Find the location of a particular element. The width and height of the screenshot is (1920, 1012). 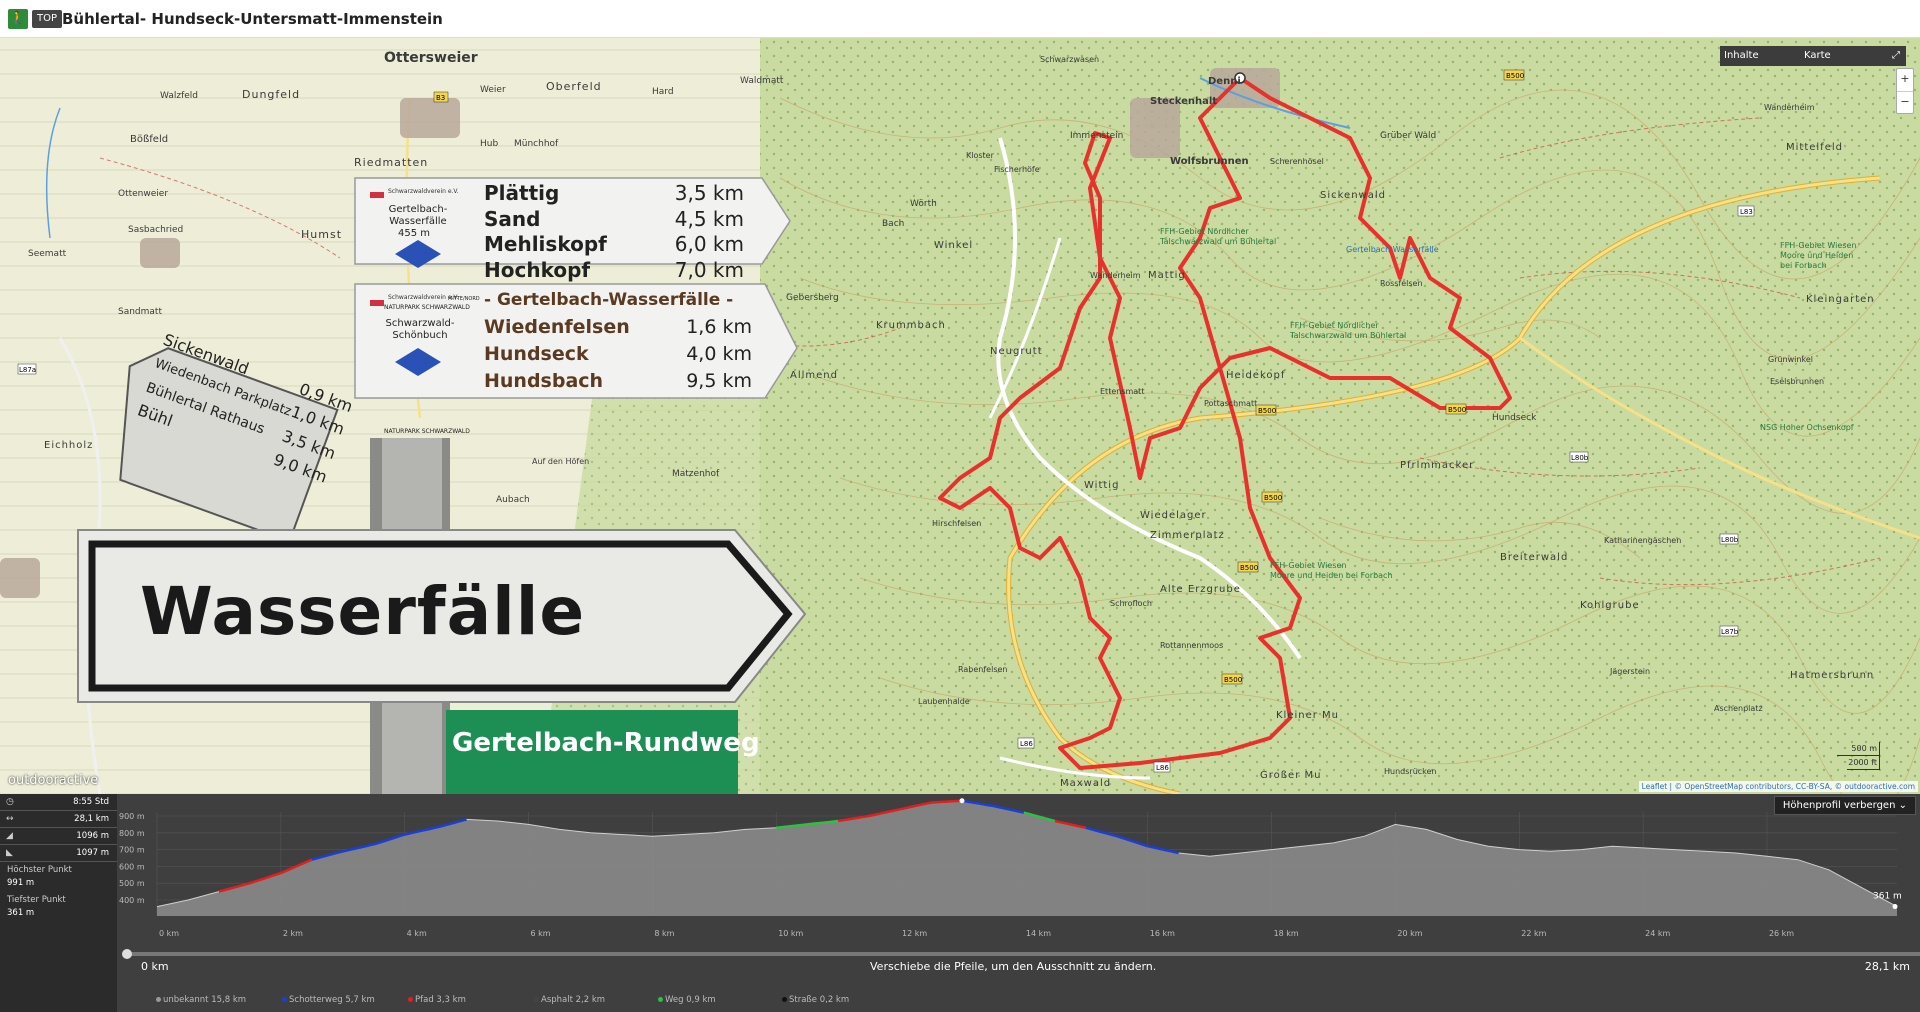

svg-text: L87a is located at coordinates (27, 370).